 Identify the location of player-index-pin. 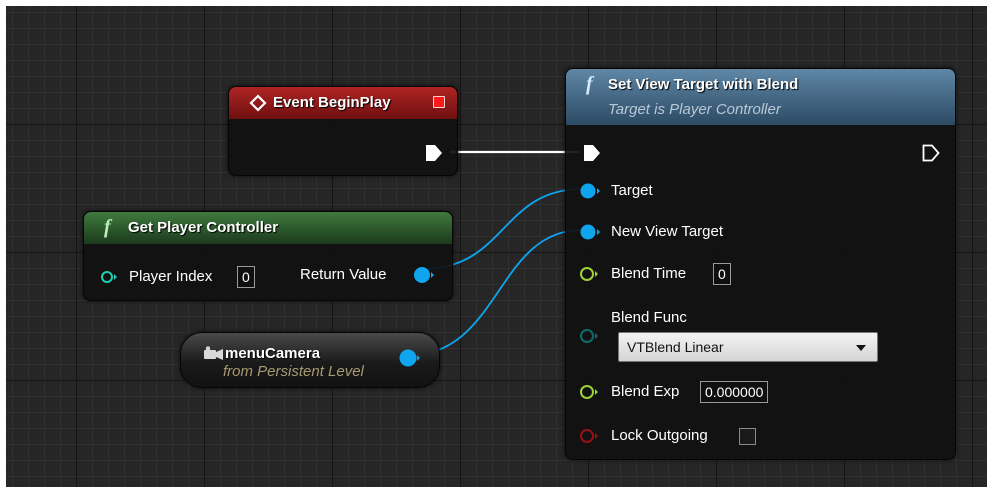
(110, 277).